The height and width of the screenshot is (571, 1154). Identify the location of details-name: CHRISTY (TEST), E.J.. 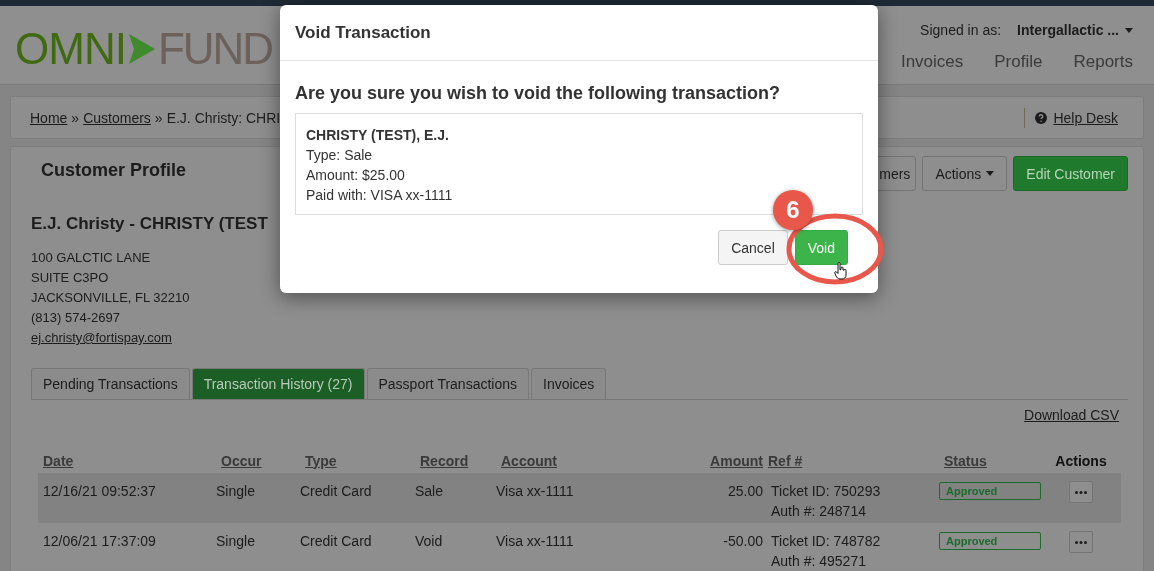
(378, 135).